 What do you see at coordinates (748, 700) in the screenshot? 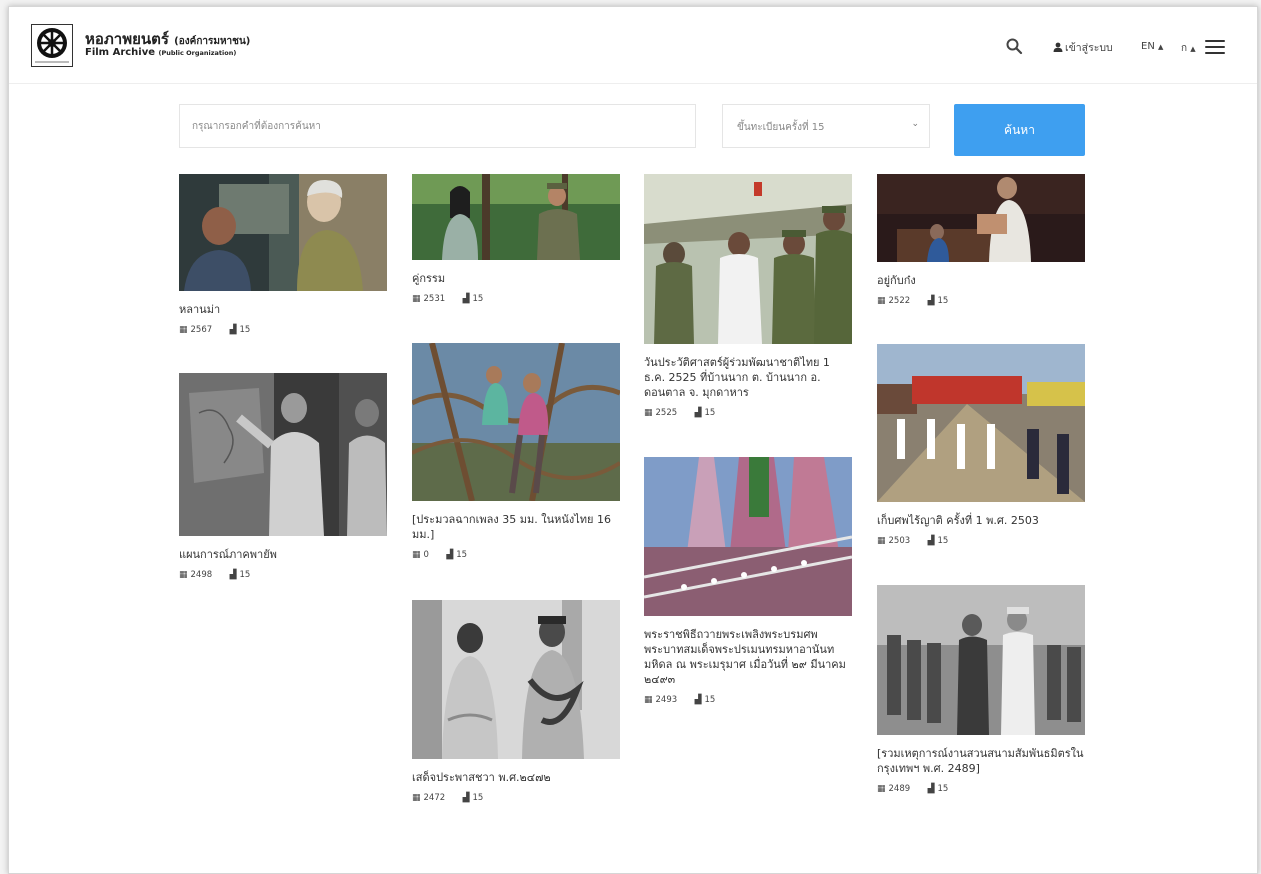
I see `film-meta: ▦ 2493 ▟ 15` at bounding box center [748, 700].